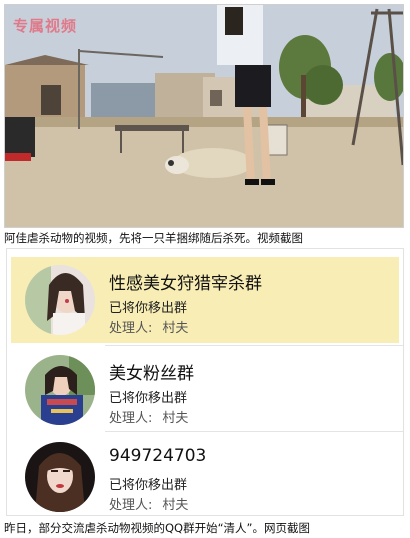 The image size is (410, 538). Describe the element at coordinates (158, 456) in the screenshot. I see `group-name: 949724703` at that location.